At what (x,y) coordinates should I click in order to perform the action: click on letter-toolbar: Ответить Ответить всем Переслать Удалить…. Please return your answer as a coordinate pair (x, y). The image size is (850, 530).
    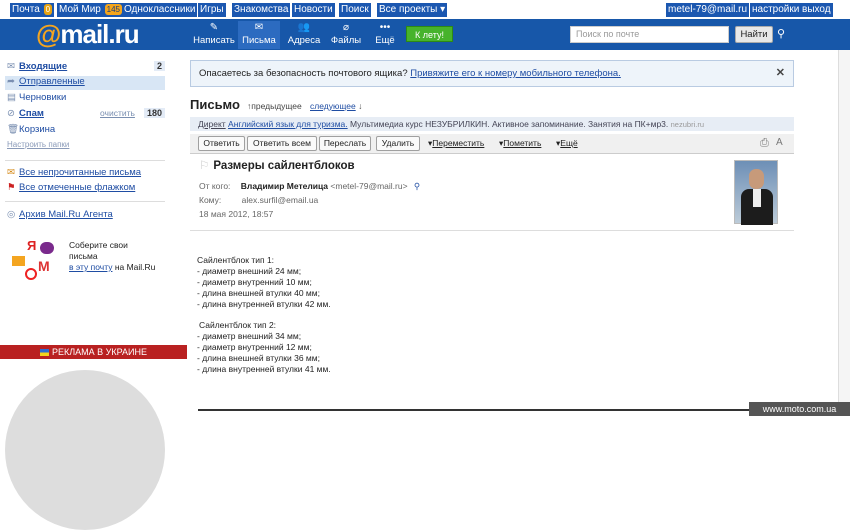
    Looking at the image, I should click on (492, 144).